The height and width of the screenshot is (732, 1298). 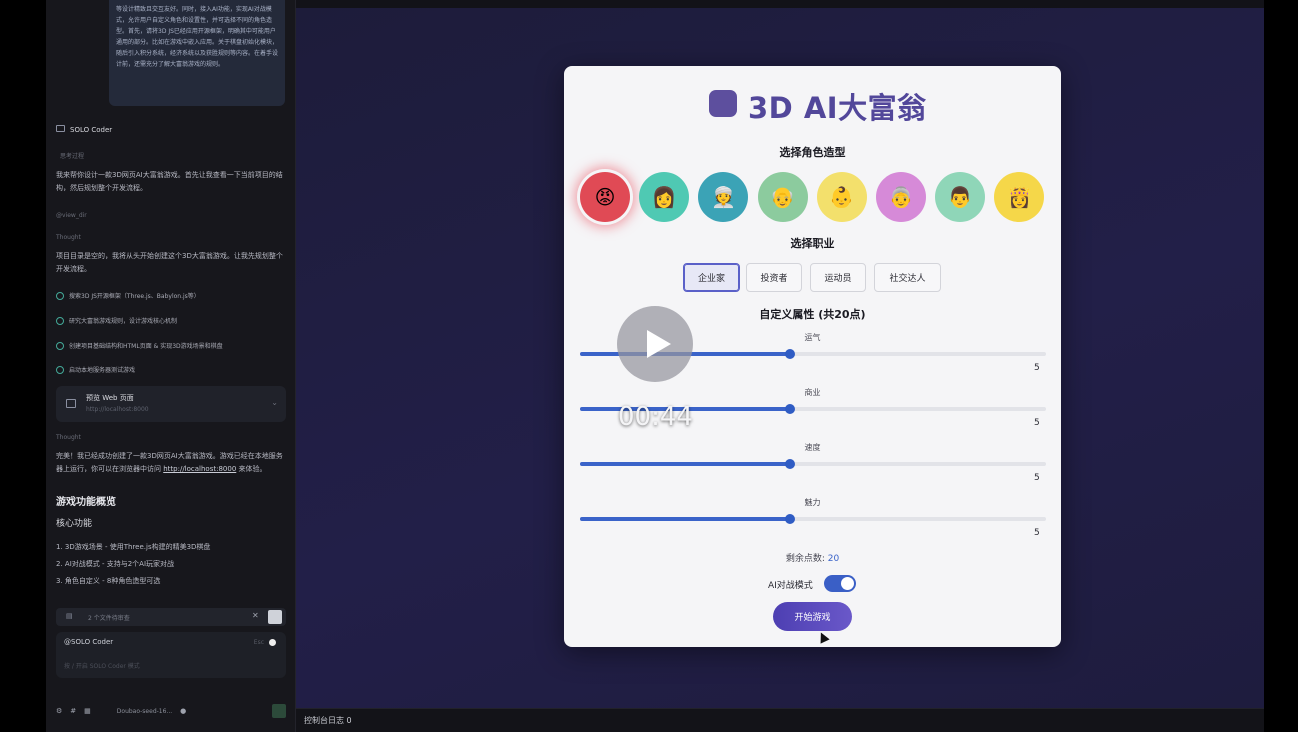 What do you see at coordinates (812, 243) in the screenshot?
I see `job-heading: 选择职业` at bounding box center [812, 243].